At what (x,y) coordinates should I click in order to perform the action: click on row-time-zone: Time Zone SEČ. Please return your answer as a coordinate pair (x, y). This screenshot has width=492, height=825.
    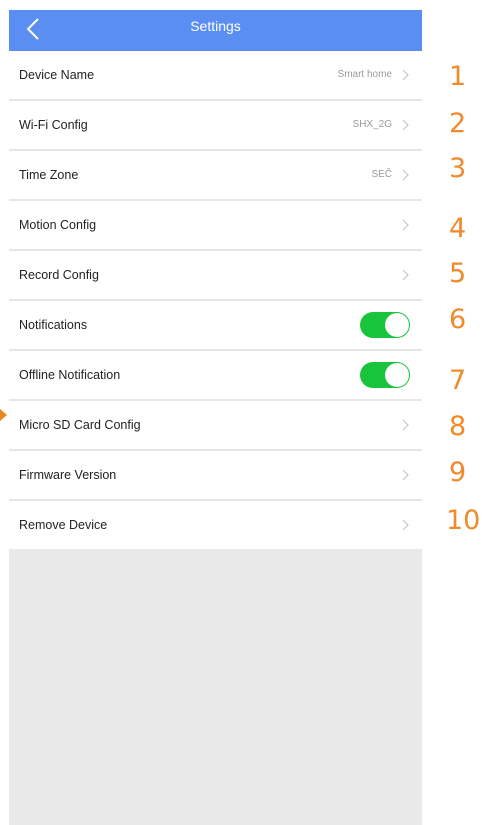
    Looking at the image, I should click on (215, 176).